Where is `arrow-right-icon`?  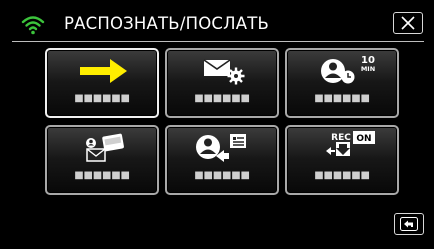
arrow-right-icon is located at coordinates (102, 70).